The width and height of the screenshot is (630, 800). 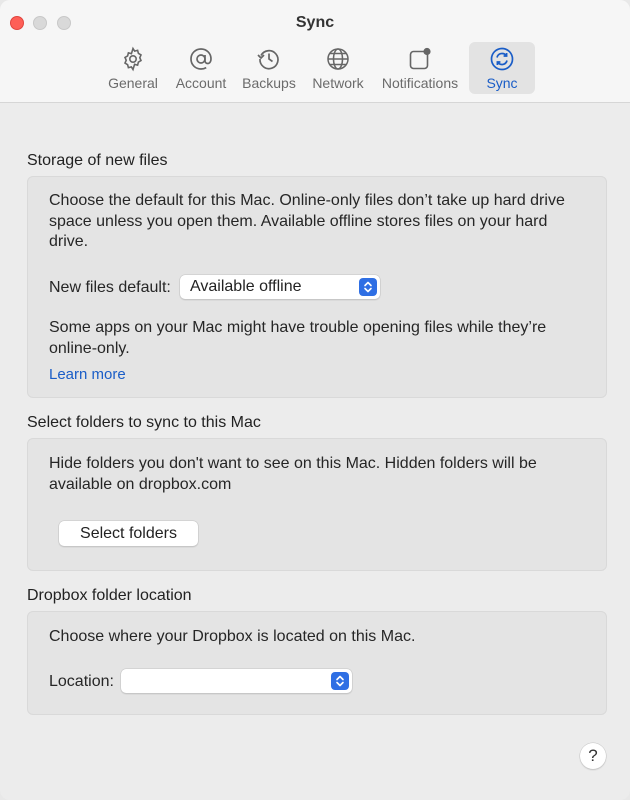 I want to click on tab-account-label: Account, so click(x=201, y=83).